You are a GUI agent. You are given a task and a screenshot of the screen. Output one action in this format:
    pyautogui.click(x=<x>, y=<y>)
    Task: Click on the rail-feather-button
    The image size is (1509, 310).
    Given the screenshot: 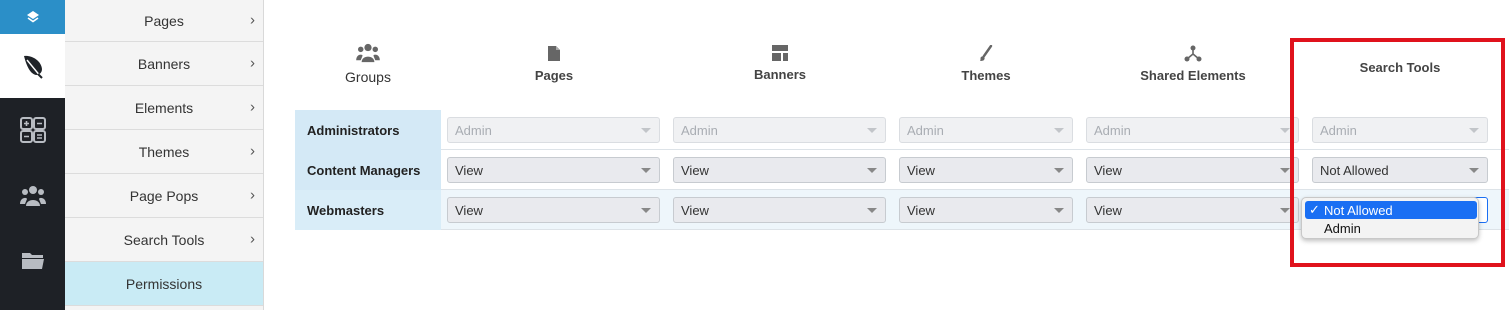 What is the action you would take?
    pyautogui.click(x=32, y=66)
    